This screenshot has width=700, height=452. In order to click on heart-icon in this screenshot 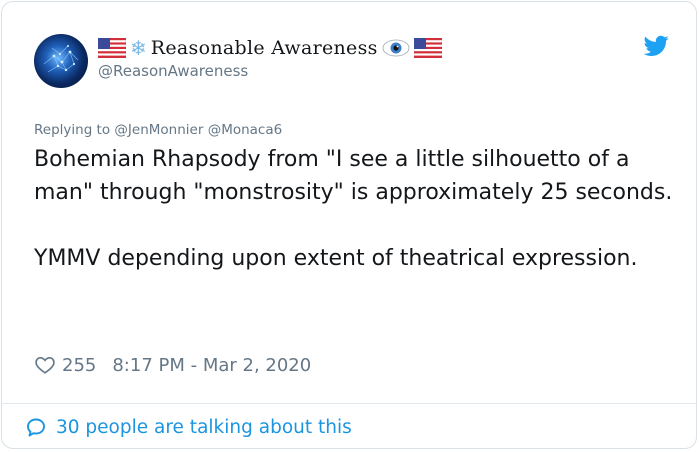, I will do `click(45, 365)`.